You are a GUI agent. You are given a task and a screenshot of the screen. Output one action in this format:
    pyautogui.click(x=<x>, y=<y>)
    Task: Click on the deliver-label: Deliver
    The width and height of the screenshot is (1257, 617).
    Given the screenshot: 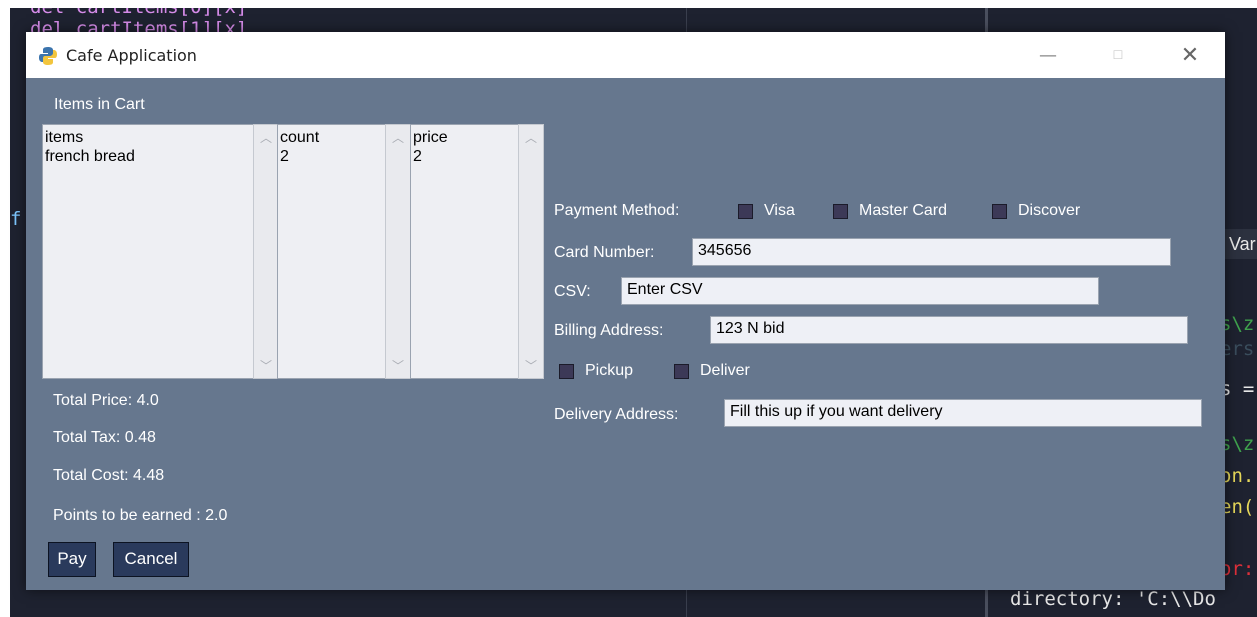 What is the action you would take?
    pyautogui.click(x=725, y=370)
    